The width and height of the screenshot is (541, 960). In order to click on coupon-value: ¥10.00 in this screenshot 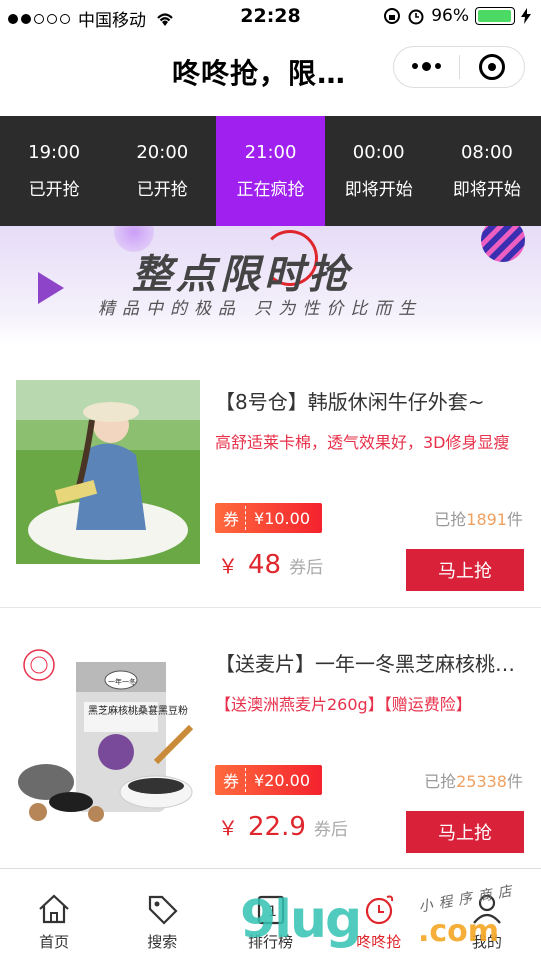, I will do `click(282, 518)`.